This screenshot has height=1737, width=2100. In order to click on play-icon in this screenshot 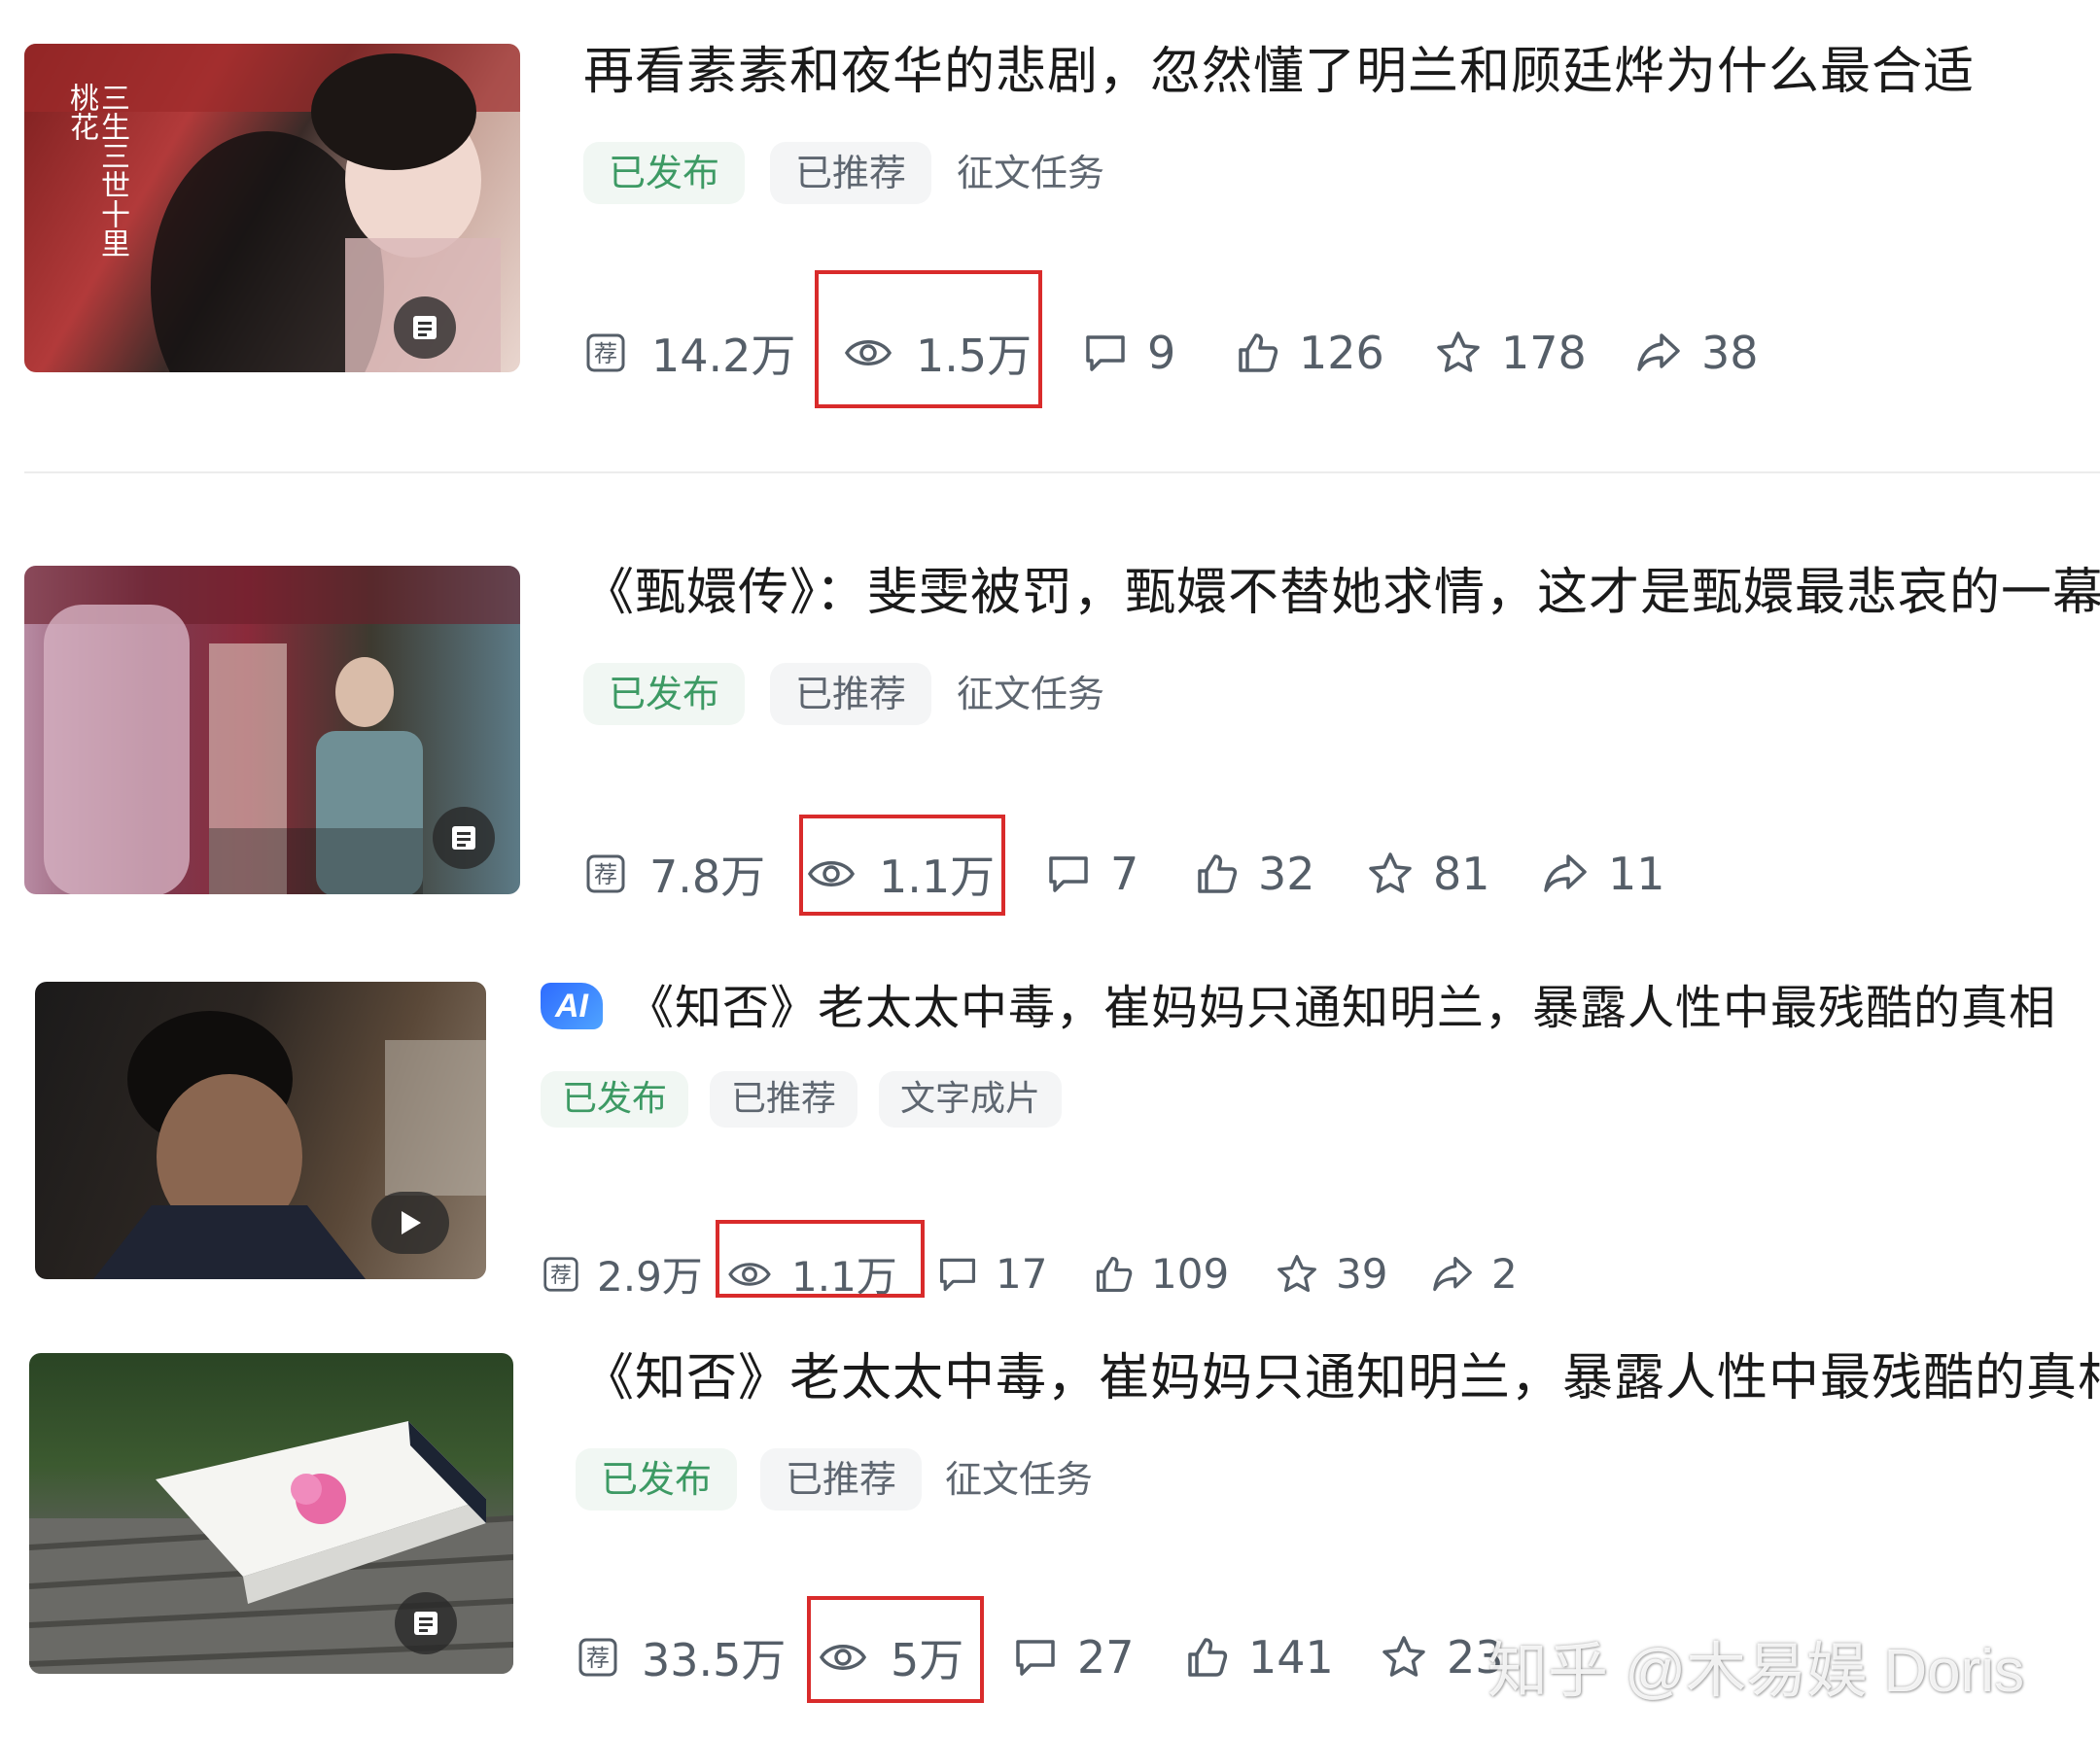, I will do `click(410, 1223)`.